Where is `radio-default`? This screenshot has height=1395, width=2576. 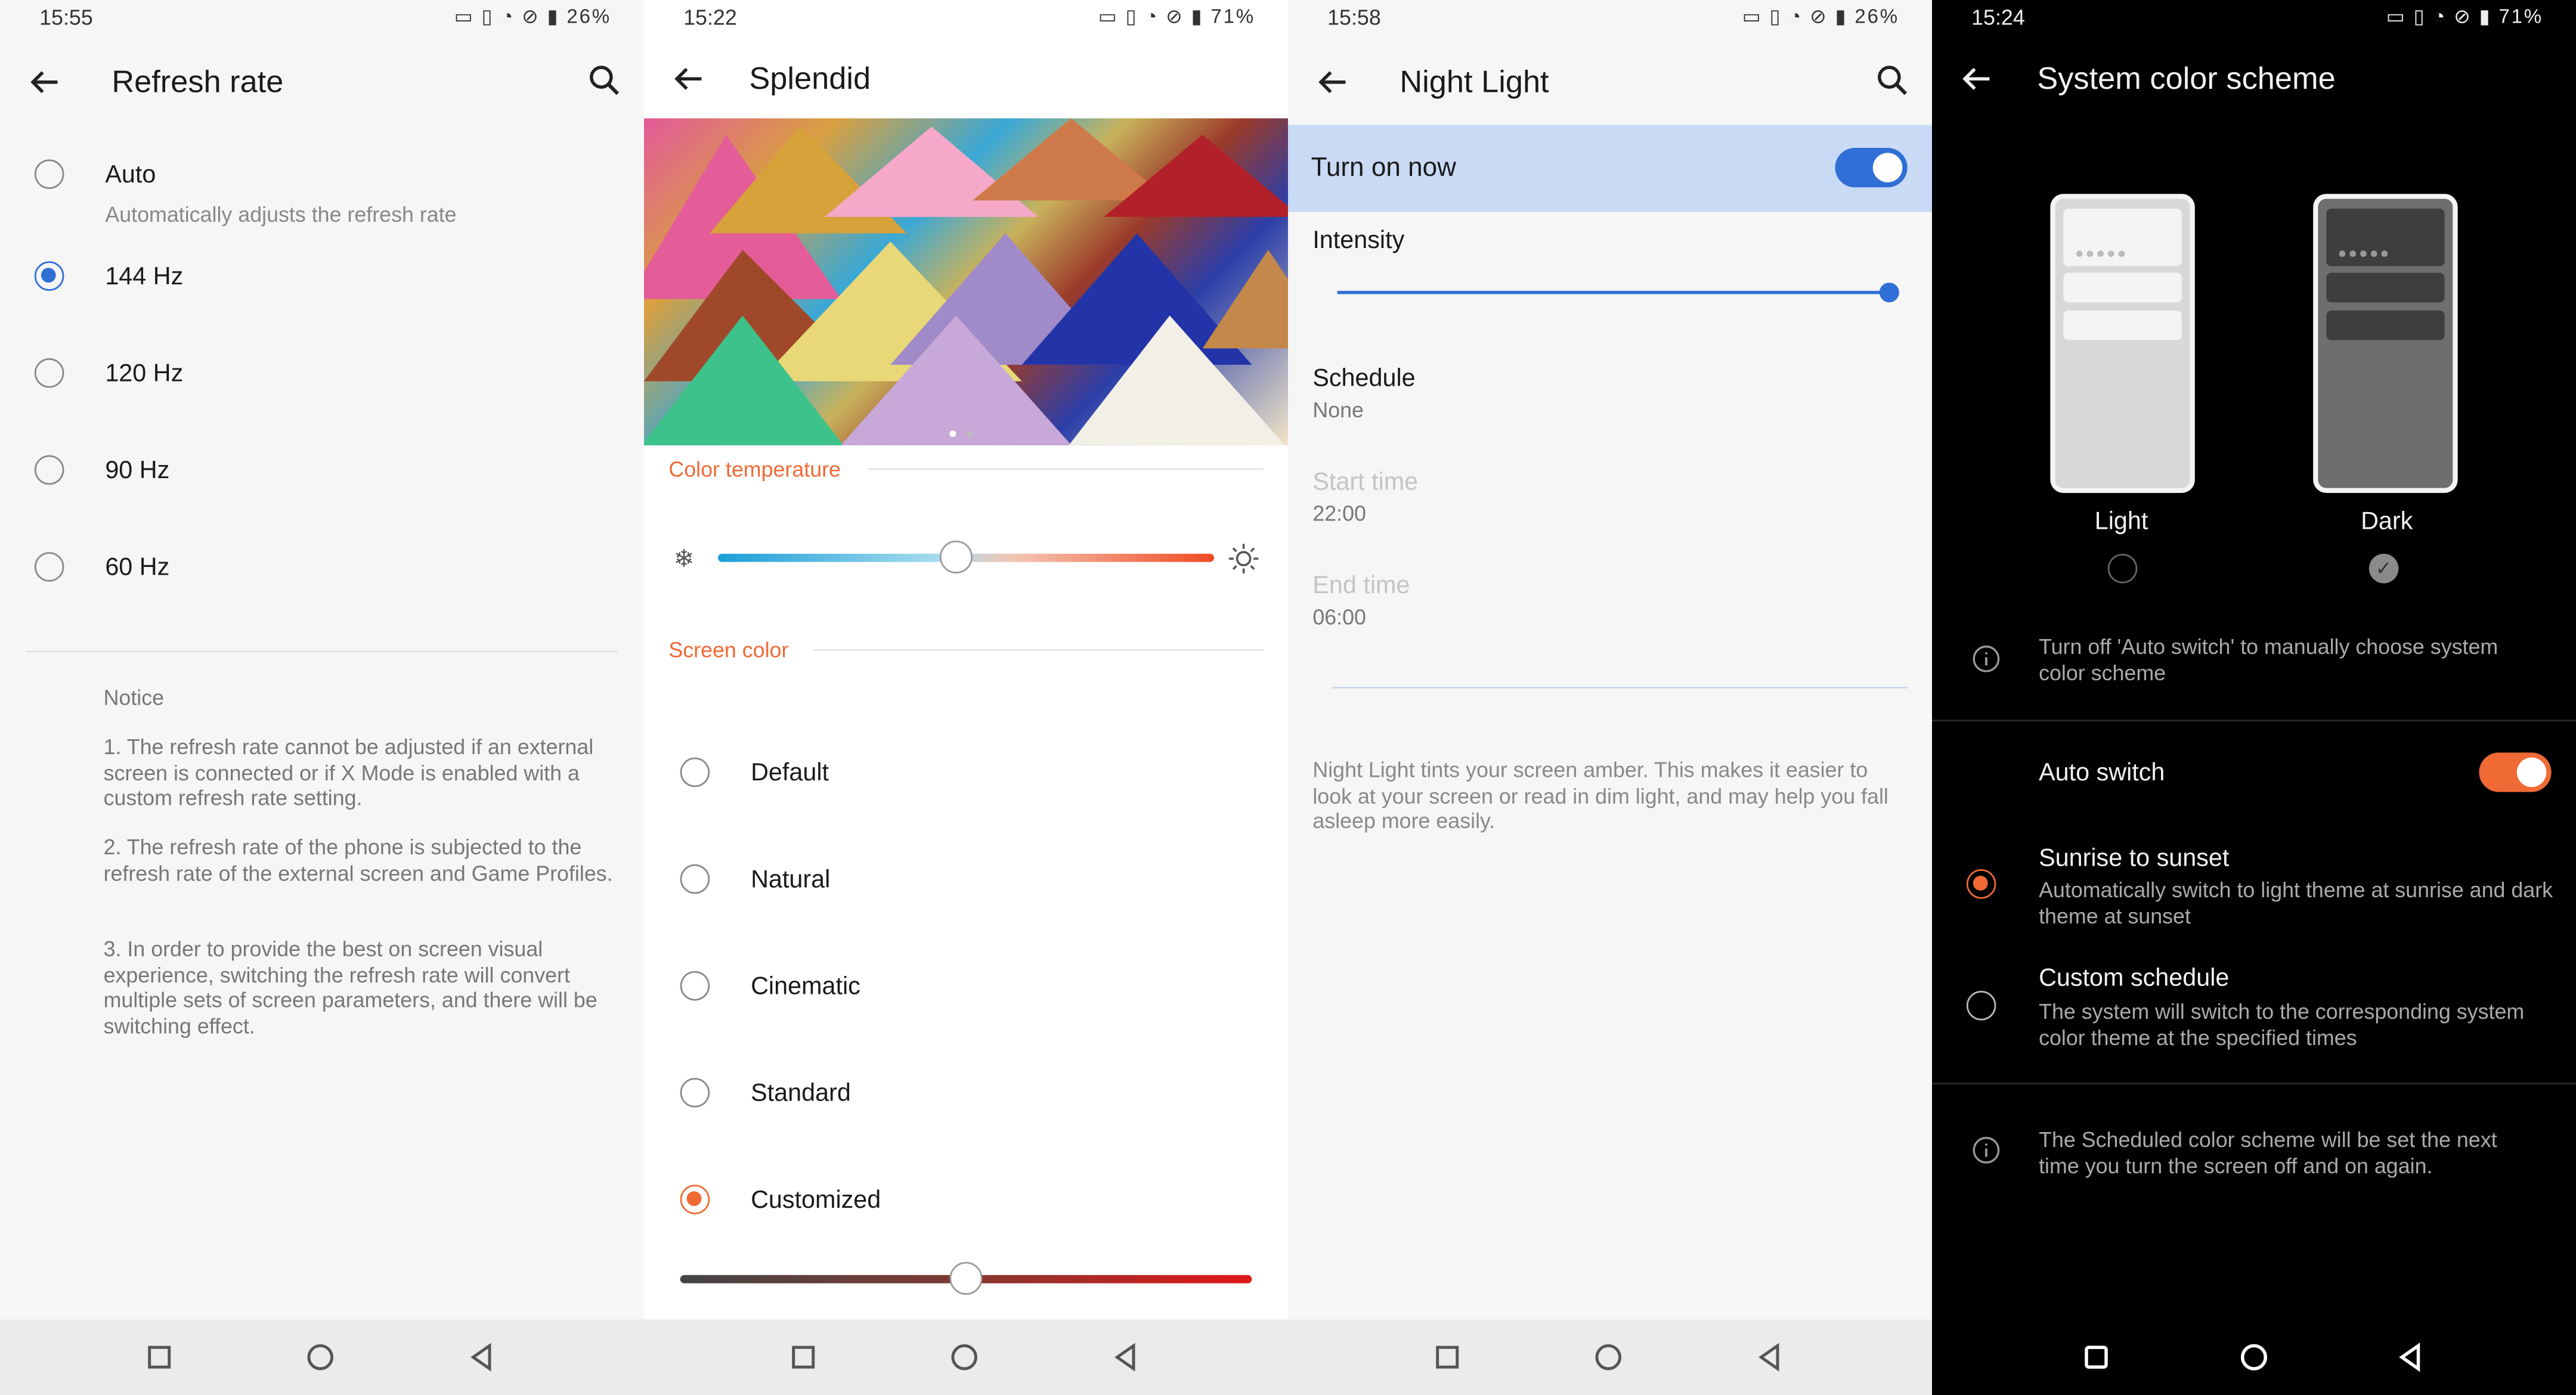
radio-default is located at coordinates (695, 772).